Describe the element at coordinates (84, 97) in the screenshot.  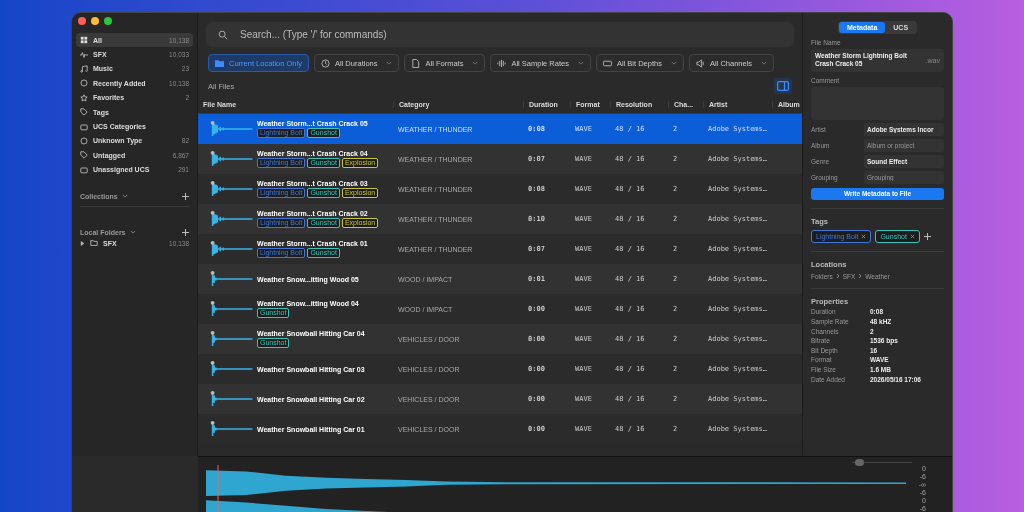
I see `star-icon` at that location.